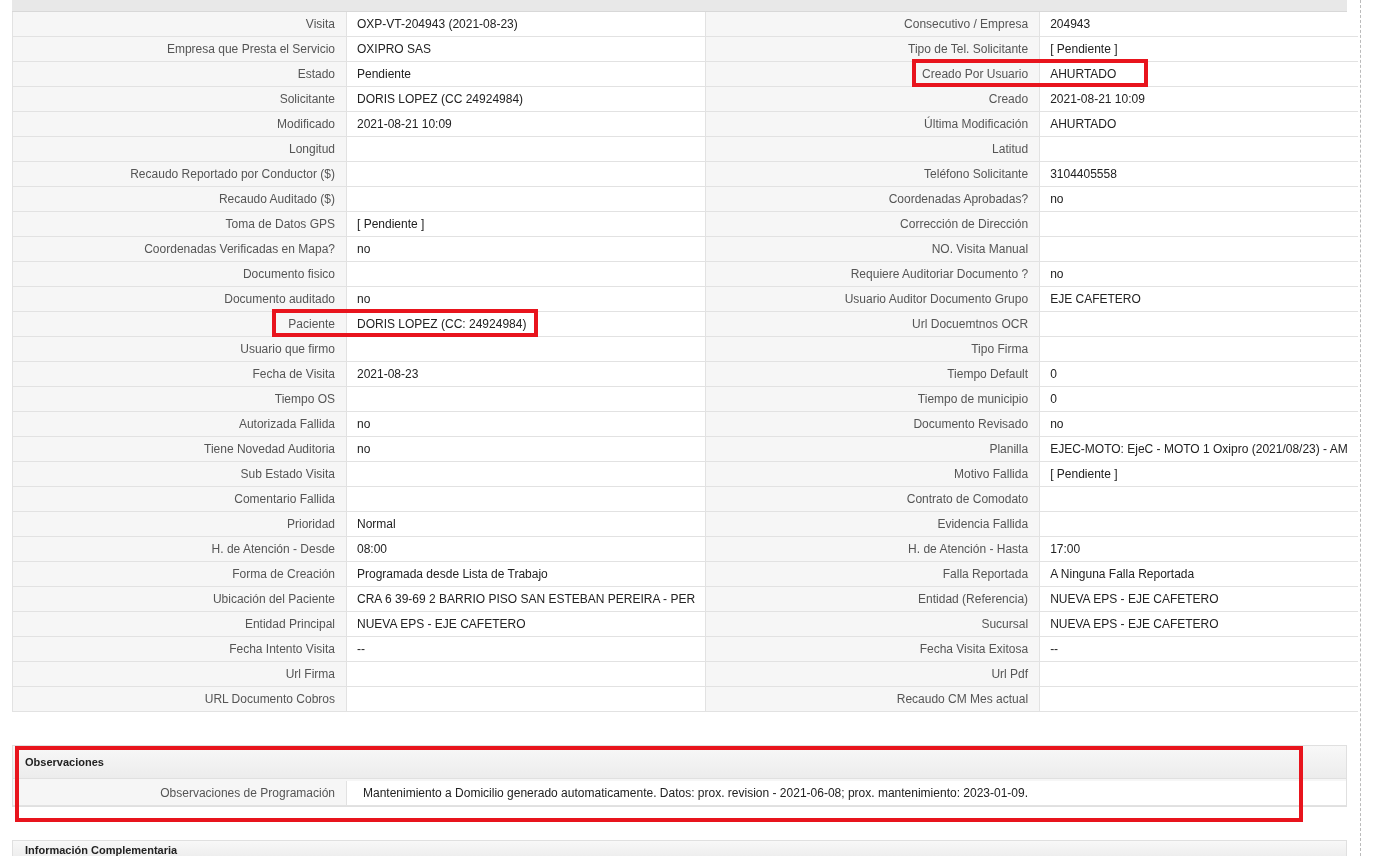 This screenshot has height=856, width=1379. I want to click on field-label: Visita, so click(180, 24).